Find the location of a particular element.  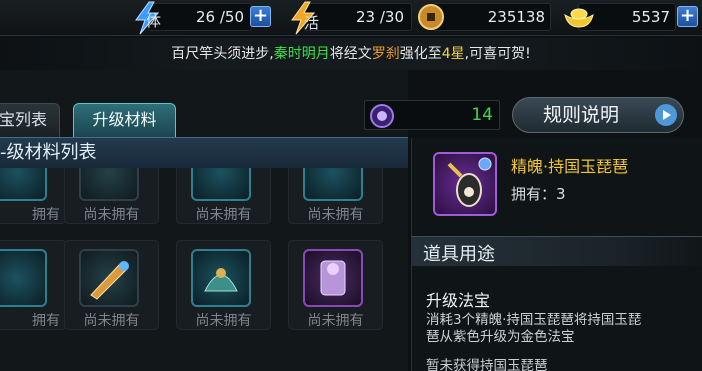

item-name: 精魄·持国玉琵琶 is located at coordinates (570, 166).